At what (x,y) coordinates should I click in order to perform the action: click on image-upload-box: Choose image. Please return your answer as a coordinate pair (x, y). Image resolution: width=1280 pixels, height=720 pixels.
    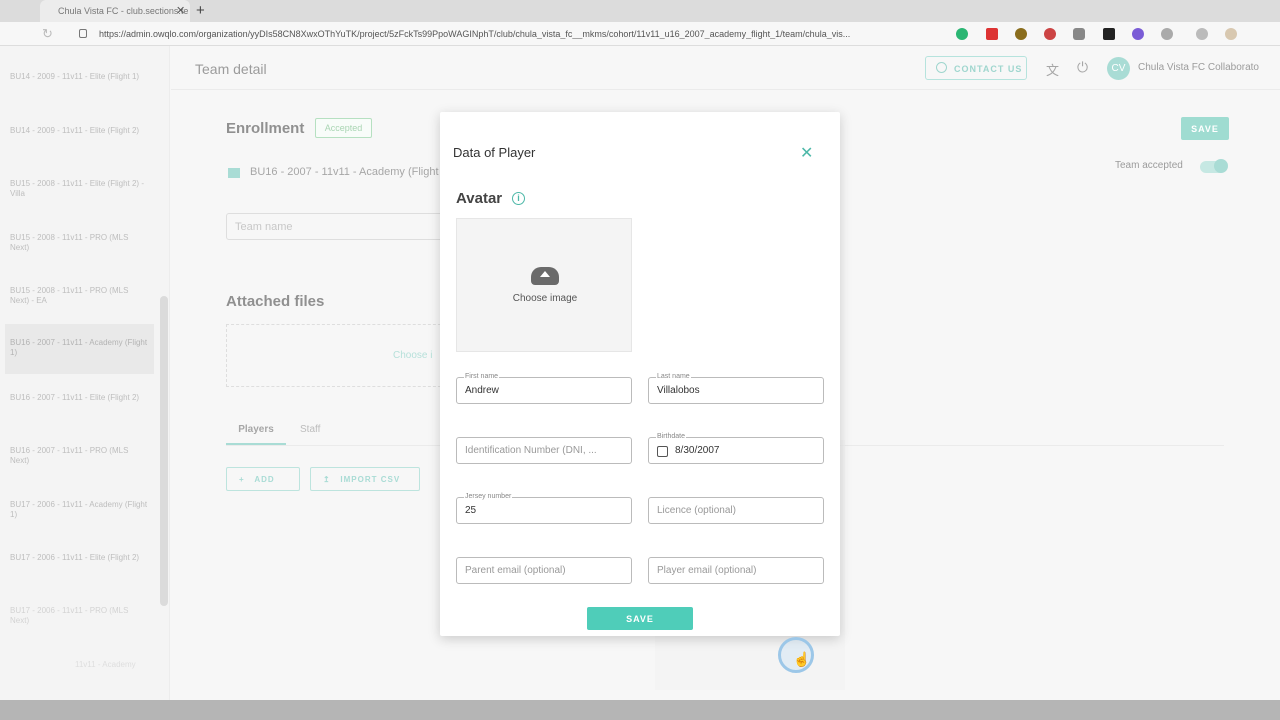
    Looking at the image, I should click on (544, 285).